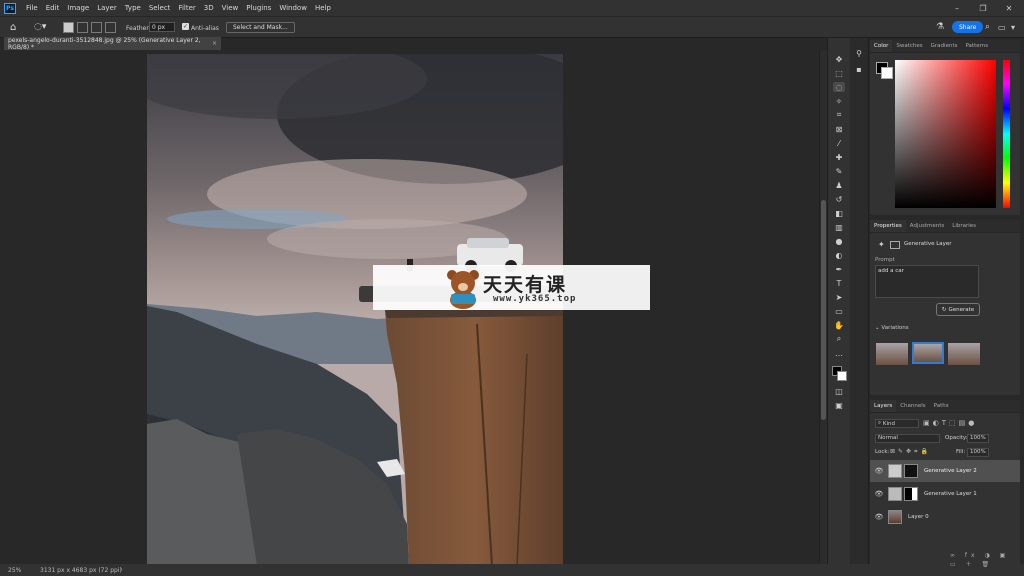 This screenshot has width=1024, height=576. Describe the element at coordinates (68, 27) in the screenshot. I see `new-selection-icon` at that location.